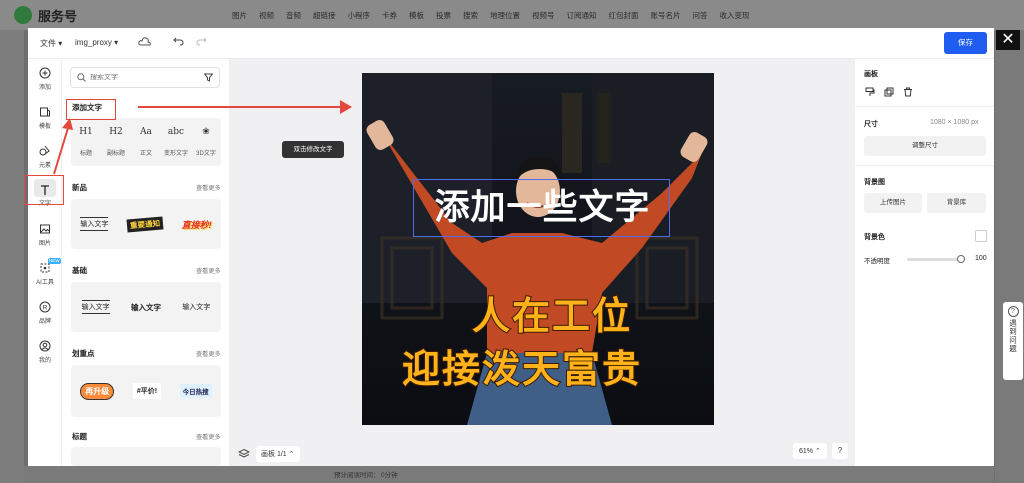  What do you see at coordinates (924, 165) in the screenshot?
I see `divider` at bounding box center [924, 165].